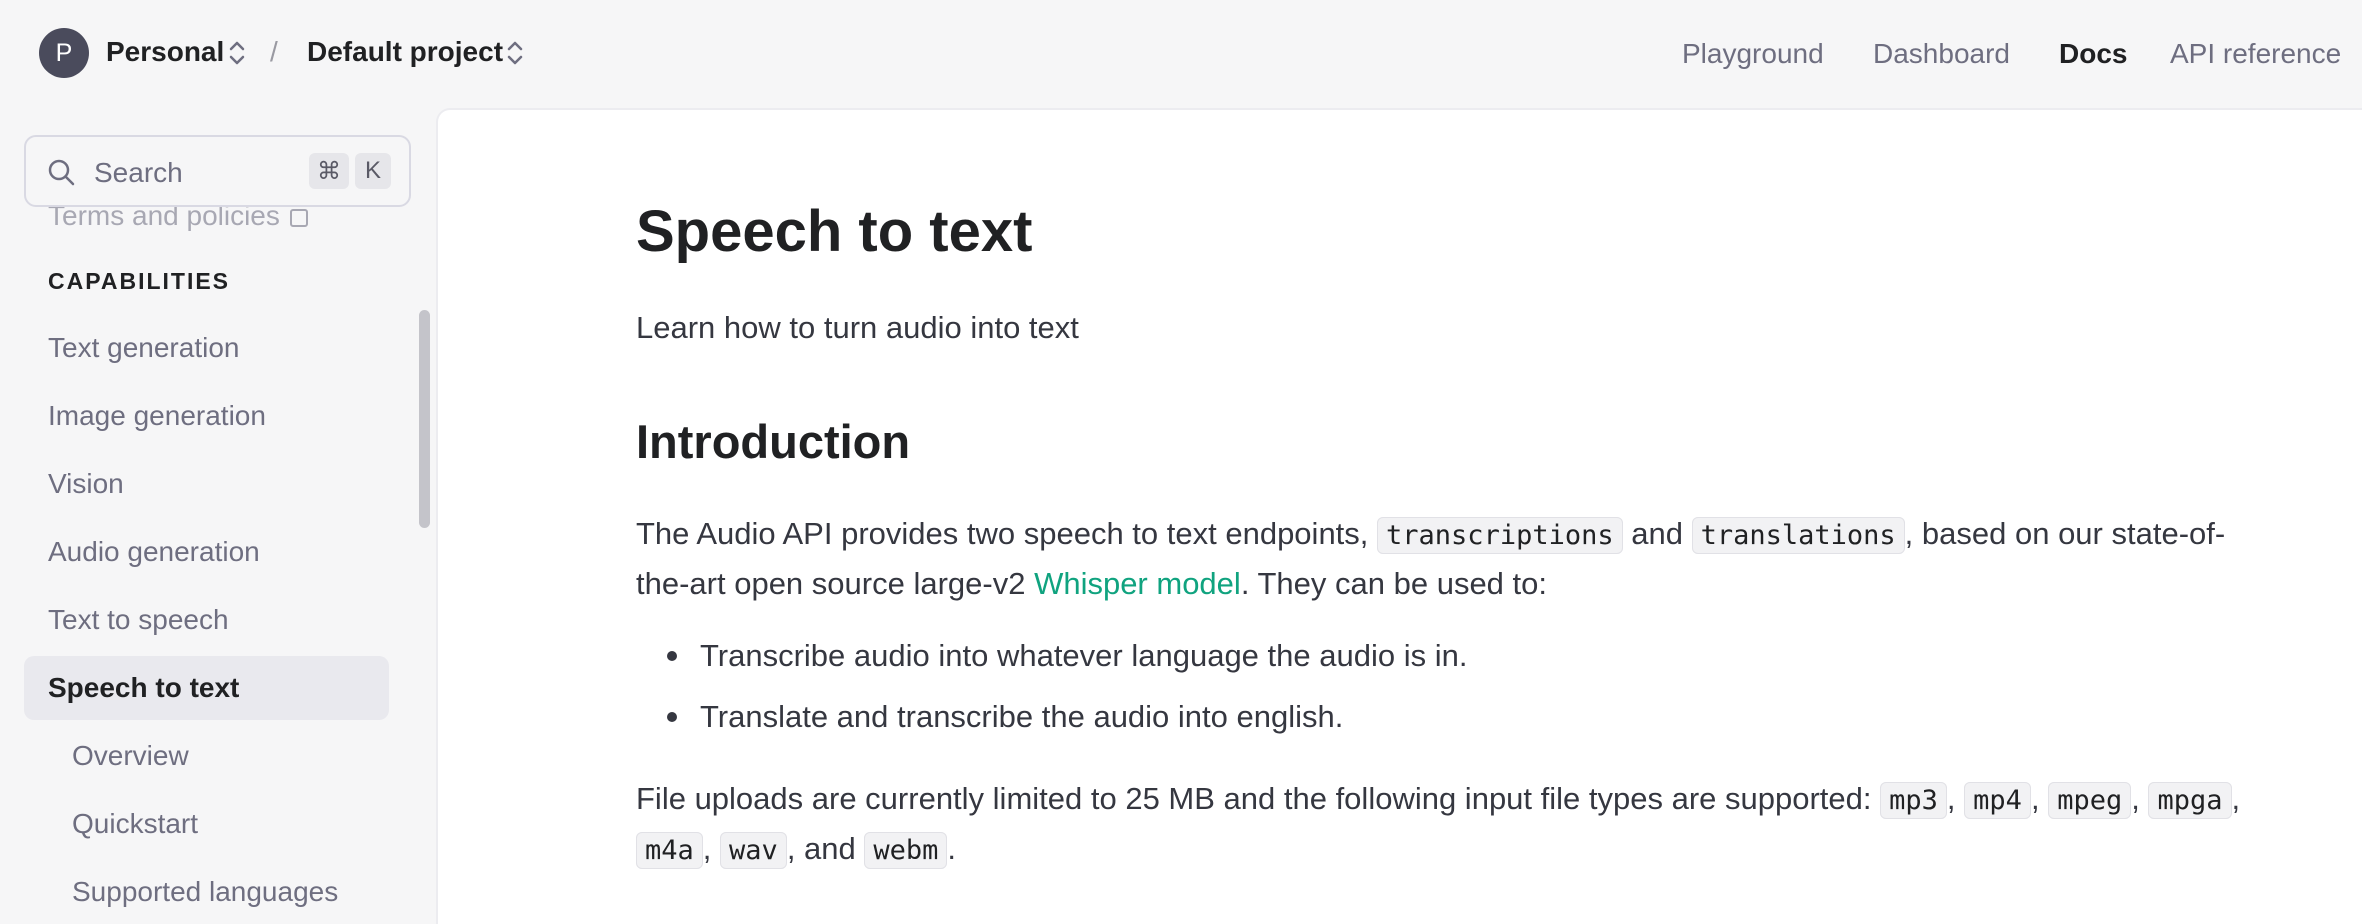 The height and width of the screenshot is (924, 2362). I want to click on search-input: Search ⌘ K, so click(217, 171).